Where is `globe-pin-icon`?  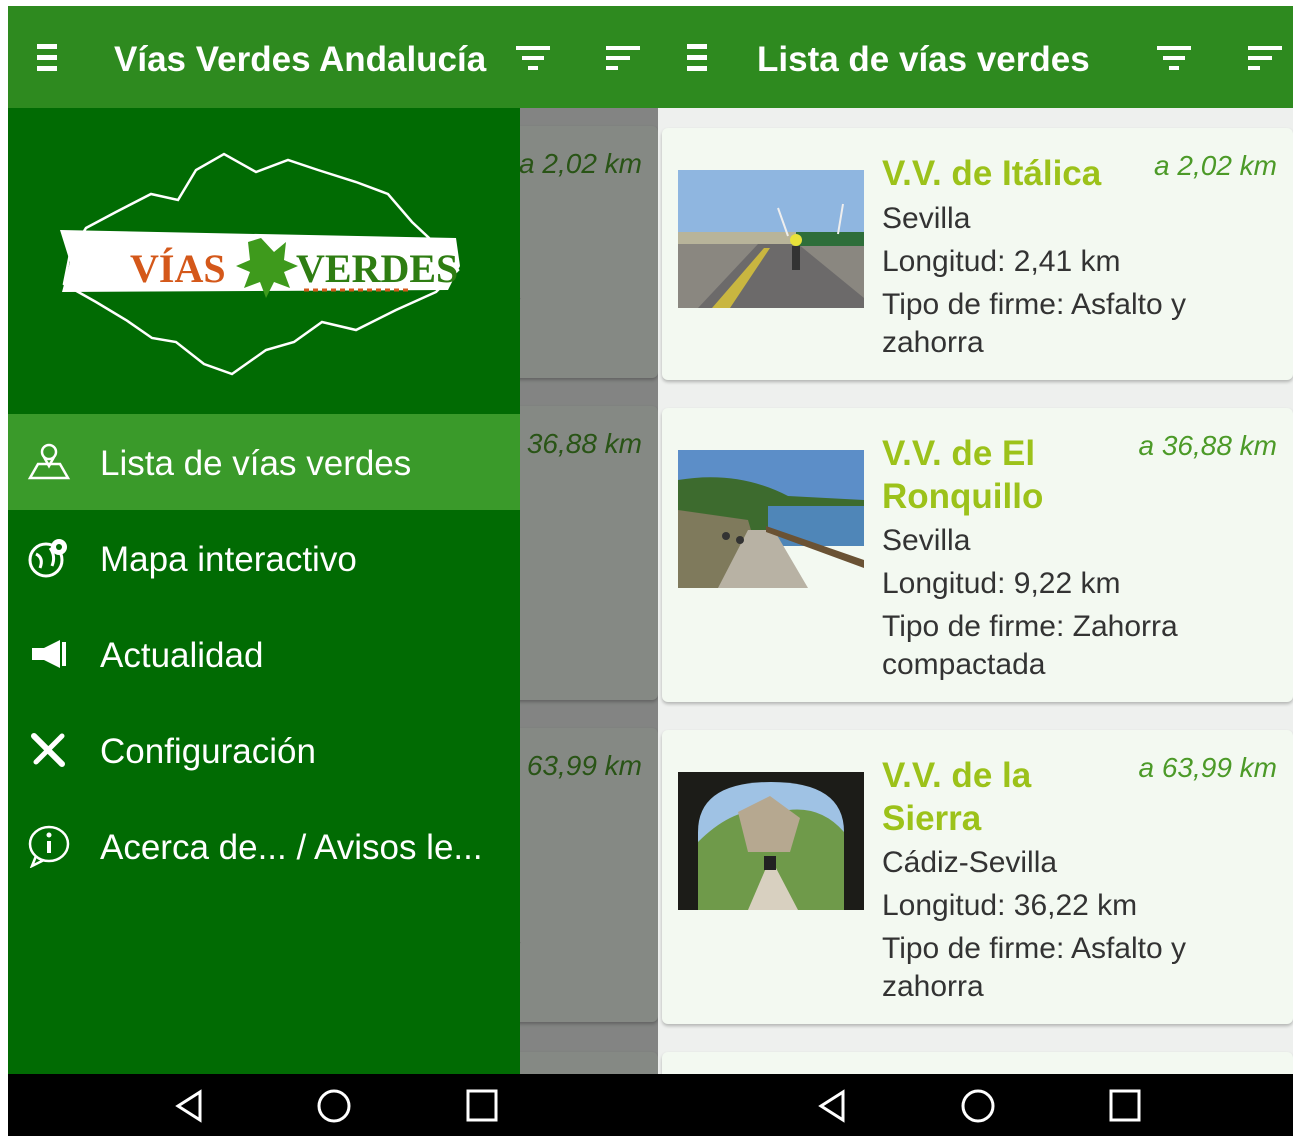 globe-pin-icon is located at coordinates (47, 558).